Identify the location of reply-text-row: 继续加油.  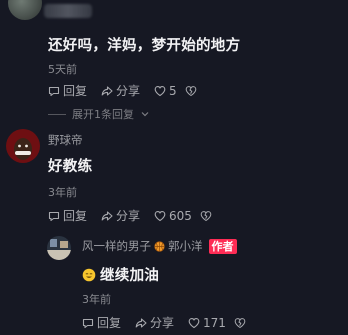
(120, 274).